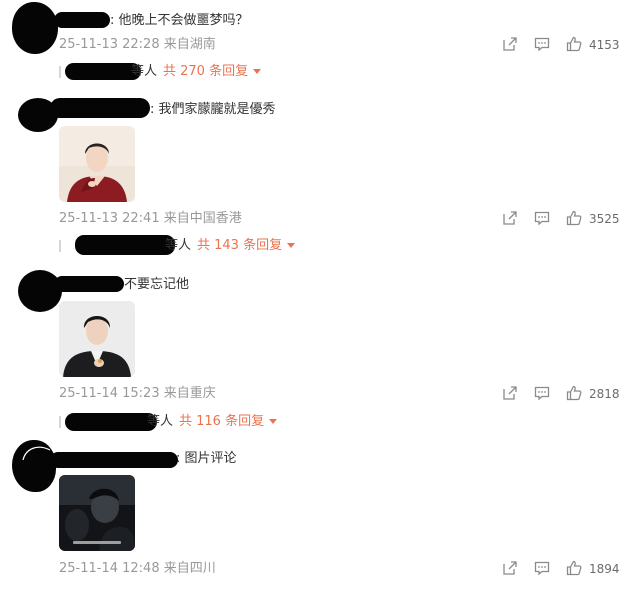 The width and height of the screenshot is (634, 589). What do you see at coordinates (604, 569) in the screenshot?
I see `like-count: 1894` at bounding box center [604, 569].